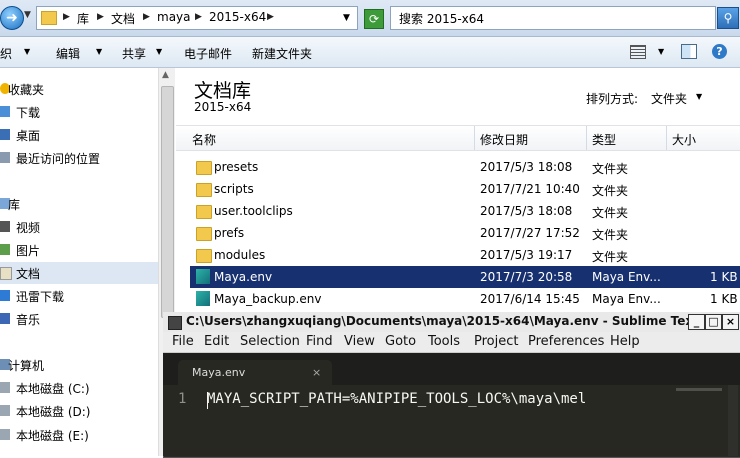  I want to click on nav-disk-c: 本地磁盘 (C:), so click(79, 388).